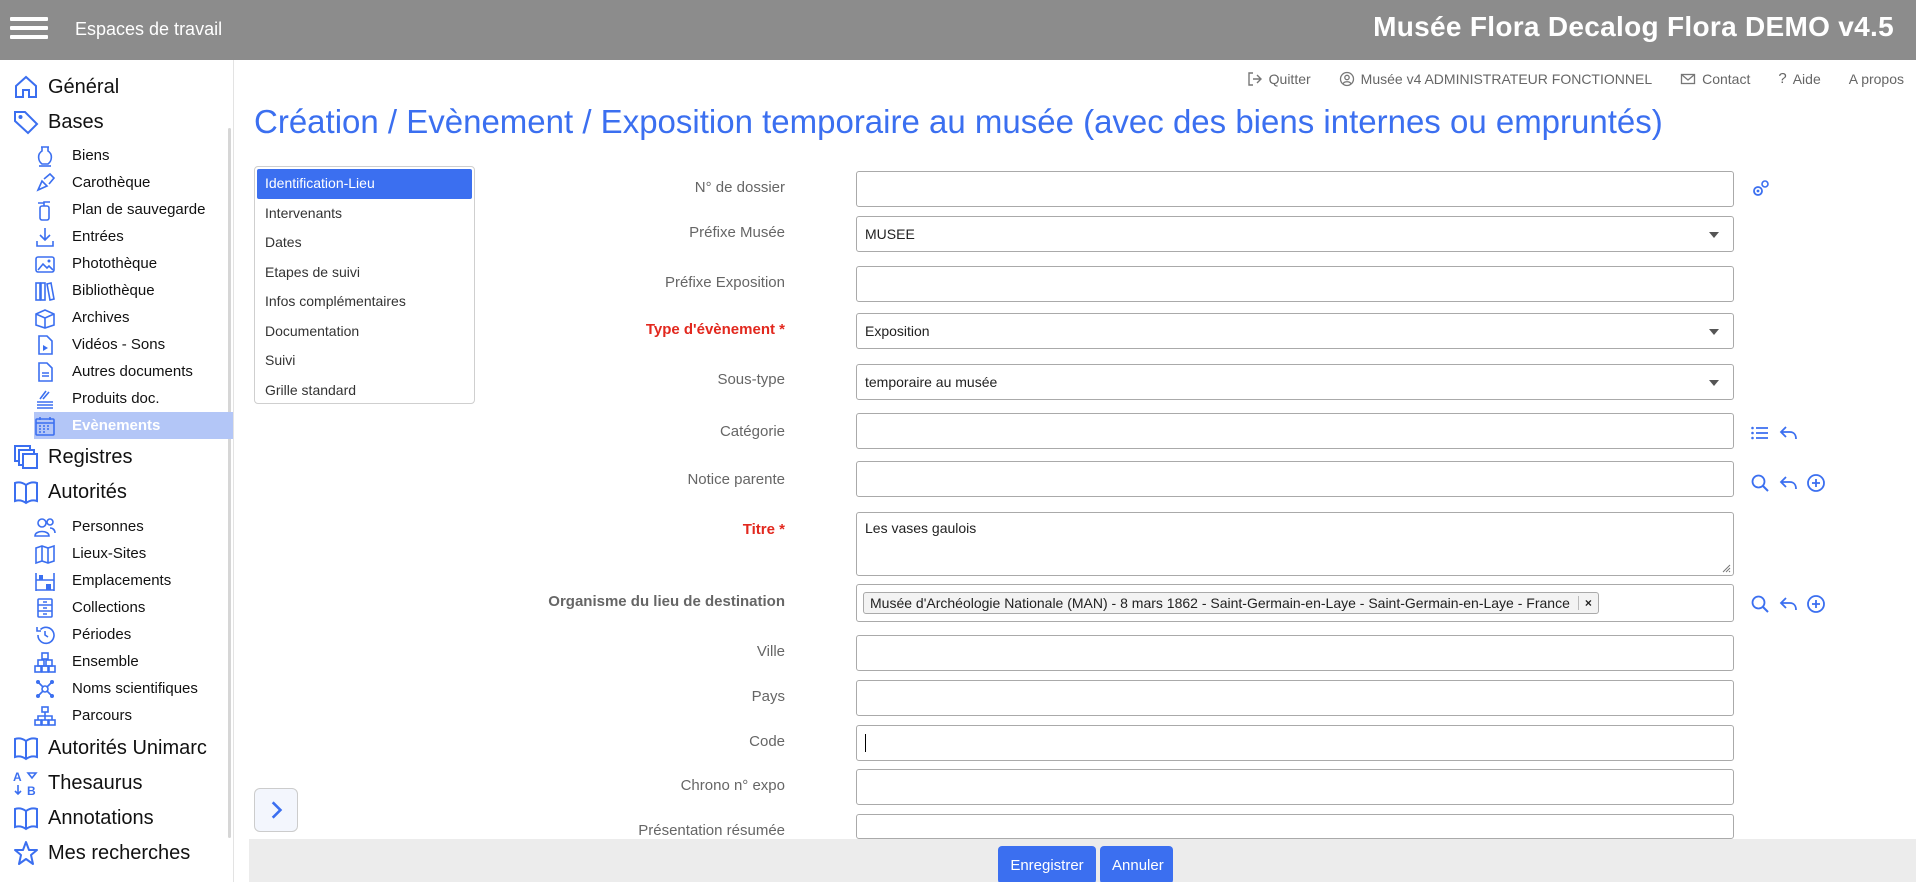 This screenshot has height=882, width=1916. Describe the element at coordinates (122, 580) in the screenshot. I see `sidebar-item-label: Emplacements` at that location.